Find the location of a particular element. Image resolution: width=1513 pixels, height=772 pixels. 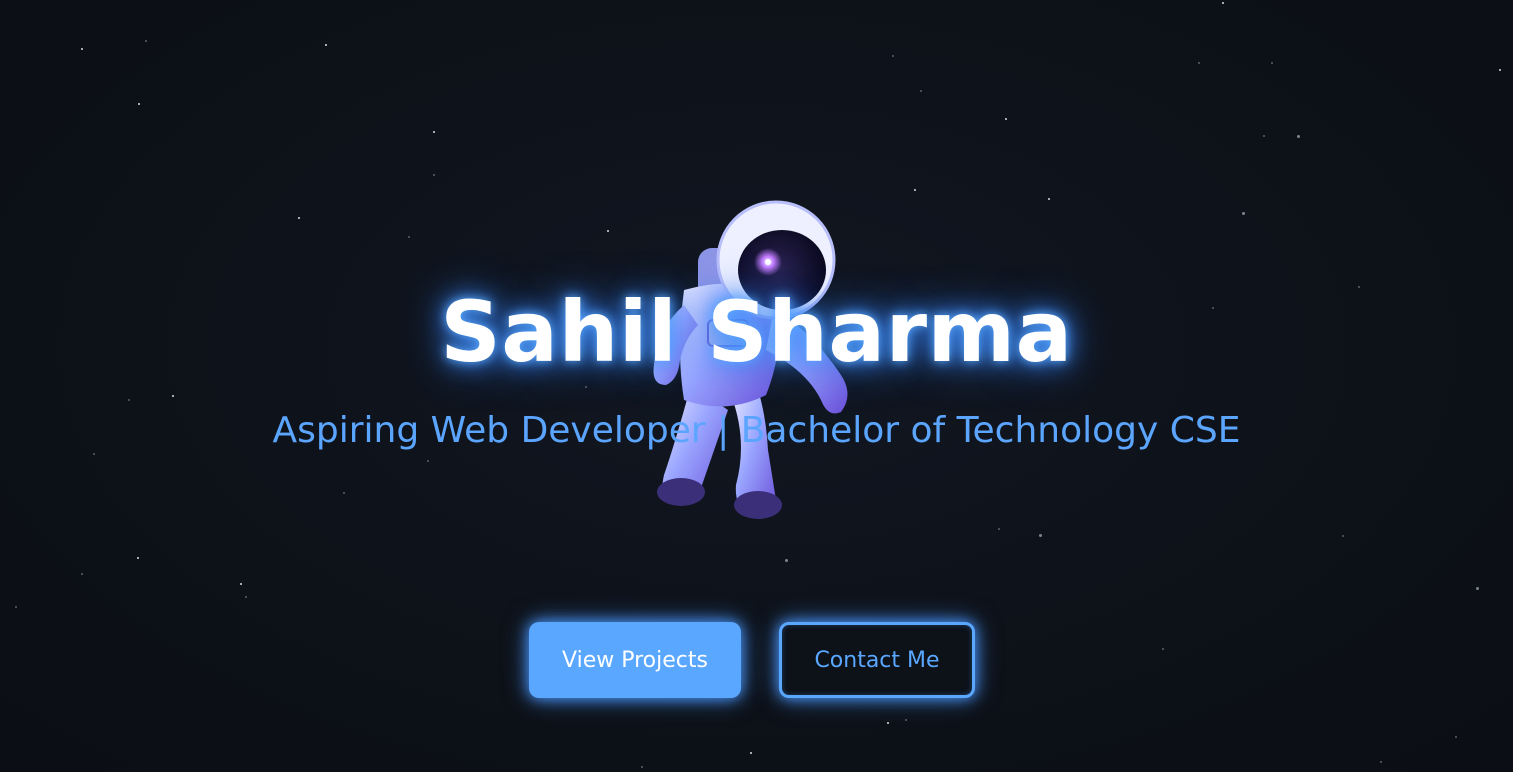

view-projects-button: View Projects is located at coordinates (635, 660).